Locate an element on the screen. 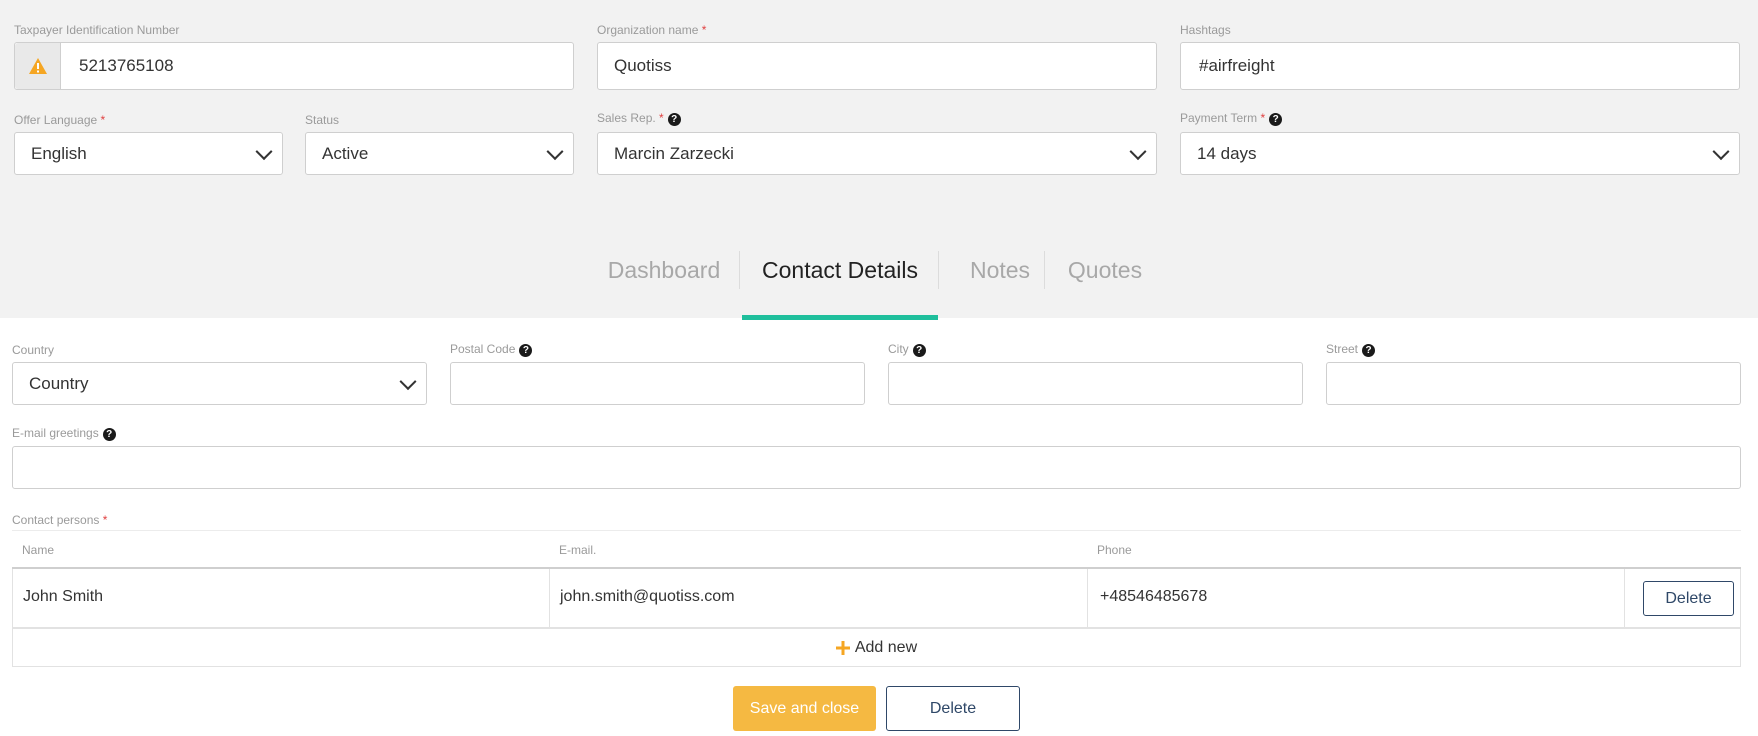 Image resolution: width=1758 pixels, height=736 pixels. city-input is located at coordinates (1095, 383).